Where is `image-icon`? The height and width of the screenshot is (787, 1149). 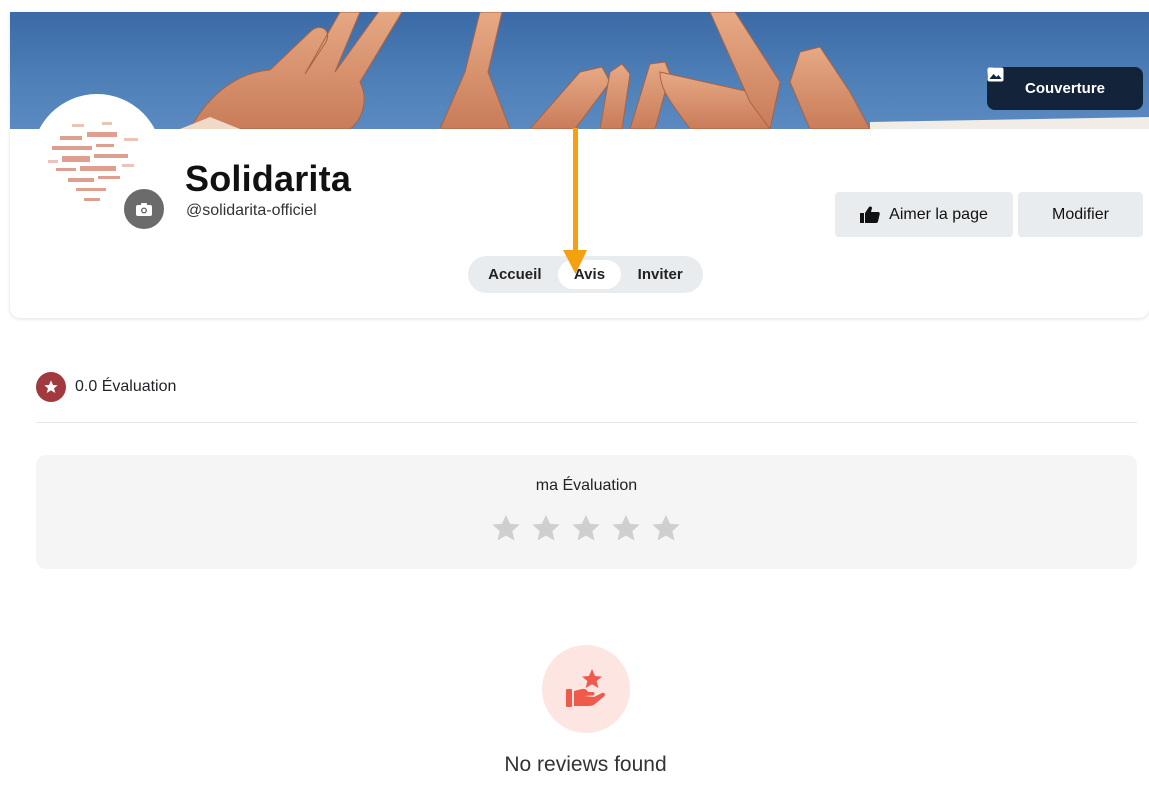
image-icon is located at coordinates (995, 74).